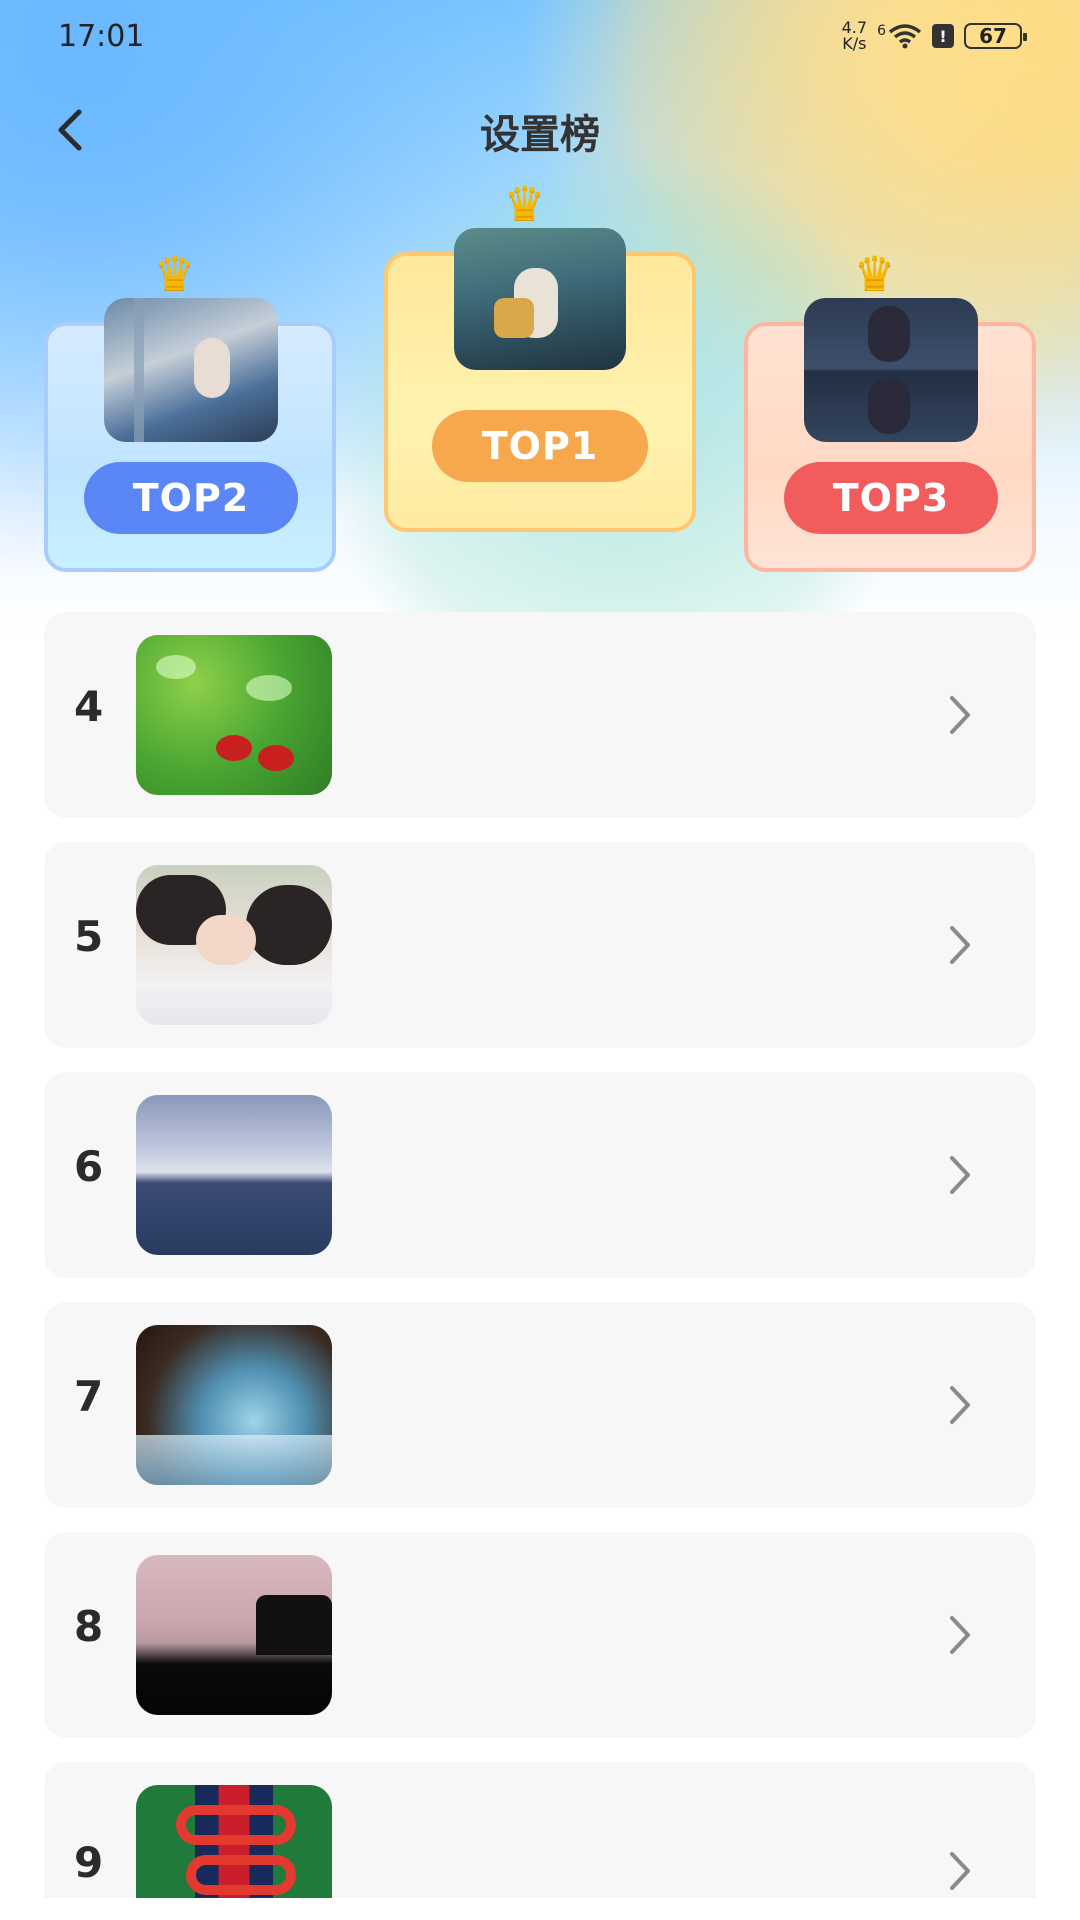  What do you see at coordinates (540, 945) in the screenshot?
I see `list-item: 5` at bounding box center [540, 945].